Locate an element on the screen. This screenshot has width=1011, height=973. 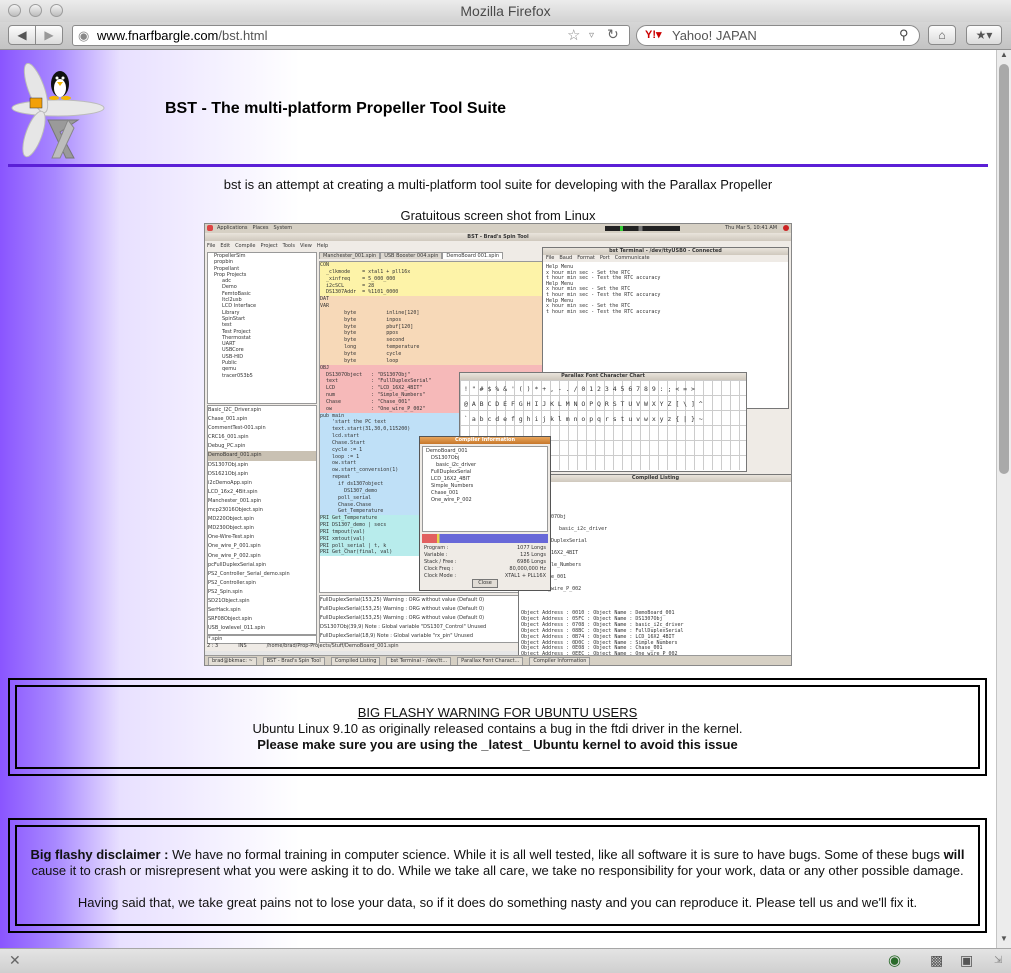
search-input: Yahoo! JAPAN is located at coordinates (714, 35).